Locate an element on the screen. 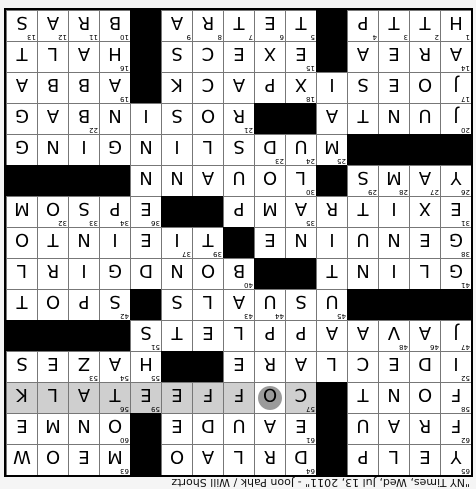  grid-cell: 32 O is located at coordinates (52, 211).